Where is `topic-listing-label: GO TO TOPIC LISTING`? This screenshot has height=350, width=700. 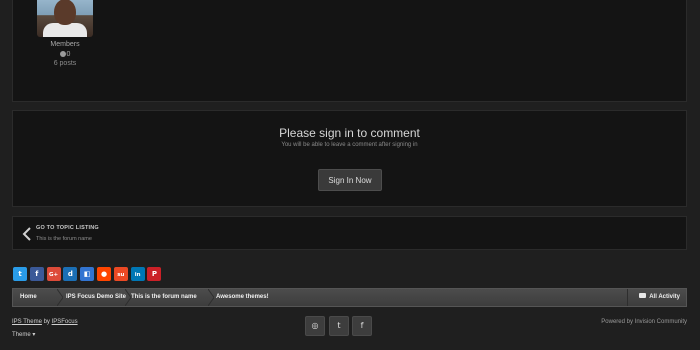
topic-listing-label: GO TO TOPIC LISTING is located at coordinates (67, 228).